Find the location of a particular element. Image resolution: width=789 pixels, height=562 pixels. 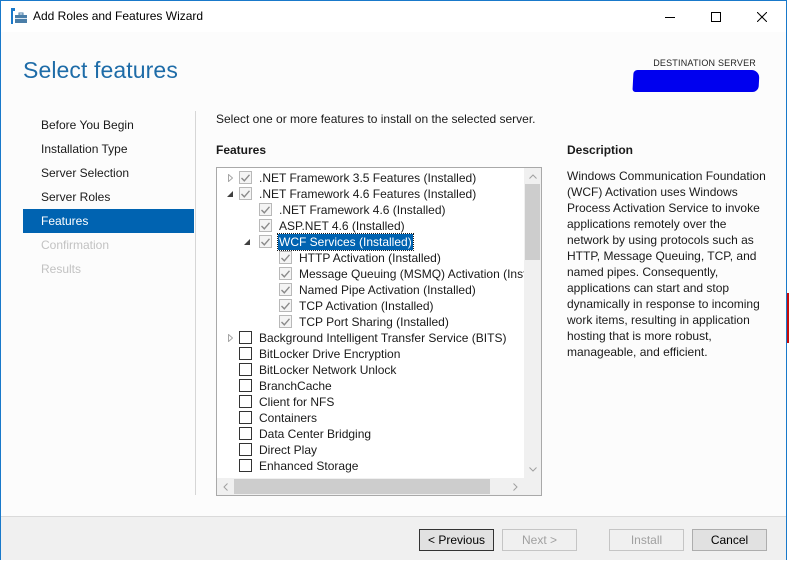

close-icon is located at coordinates (762, 16).